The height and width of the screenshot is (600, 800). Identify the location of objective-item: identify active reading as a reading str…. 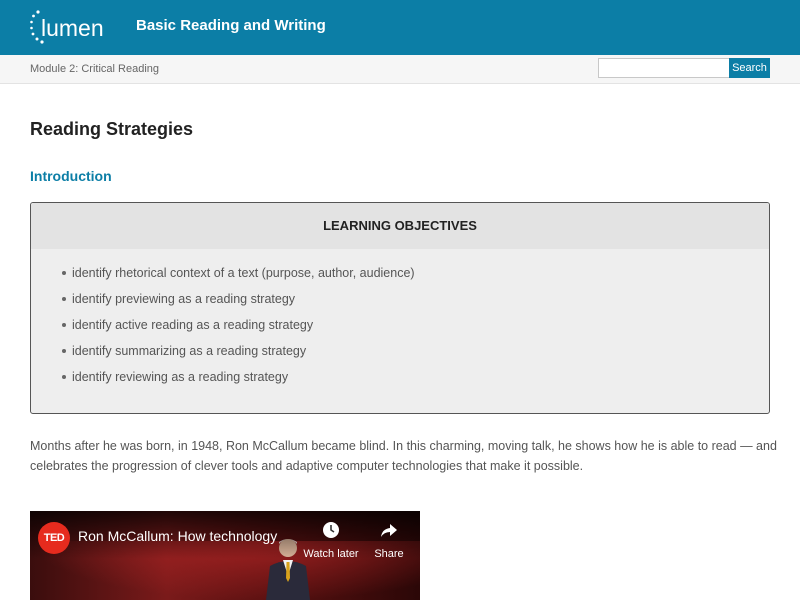
(415, 327).